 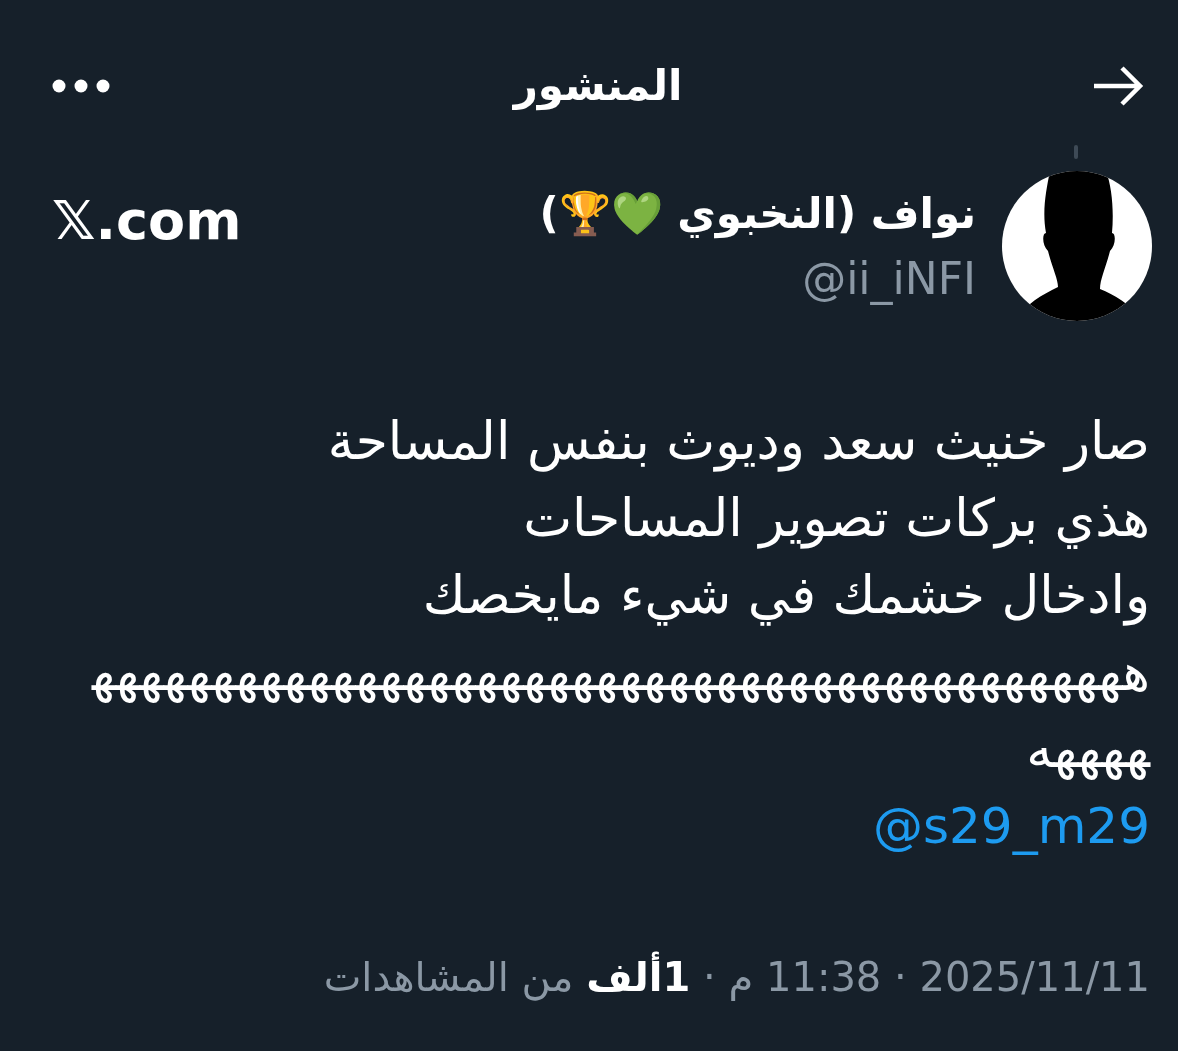 I want to click on more-icon, so click(x=81, y=86).